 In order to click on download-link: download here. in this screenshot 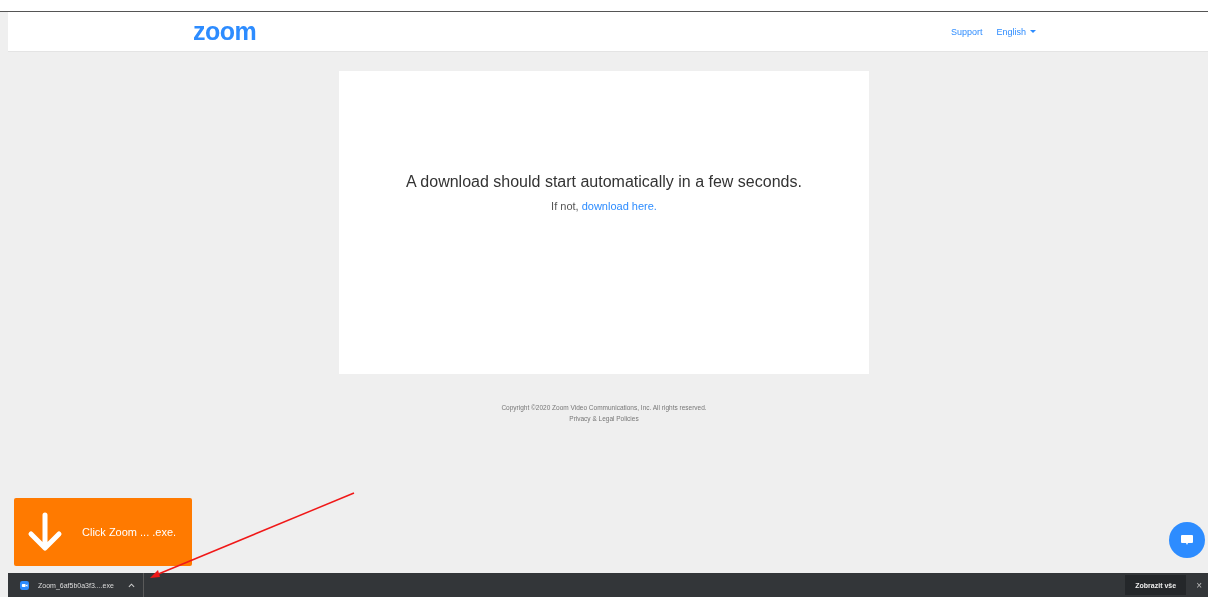, I will do `click(619, 206)`.